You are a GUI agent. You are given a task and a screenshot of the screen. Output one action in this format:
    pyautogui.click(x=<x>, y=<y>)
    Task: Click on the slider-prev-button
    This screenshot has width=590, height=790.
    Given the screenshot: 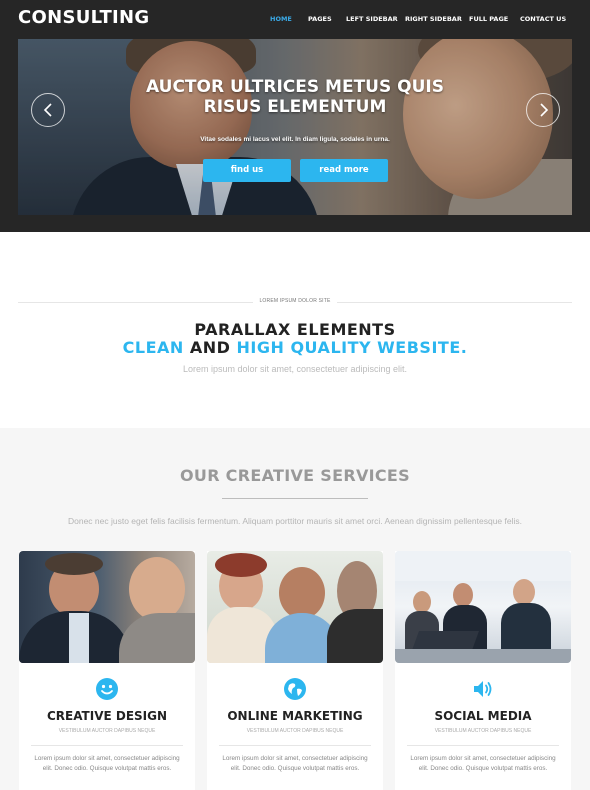 What is the action you would take?
    pyautogui.click(x=48, y=110)
    